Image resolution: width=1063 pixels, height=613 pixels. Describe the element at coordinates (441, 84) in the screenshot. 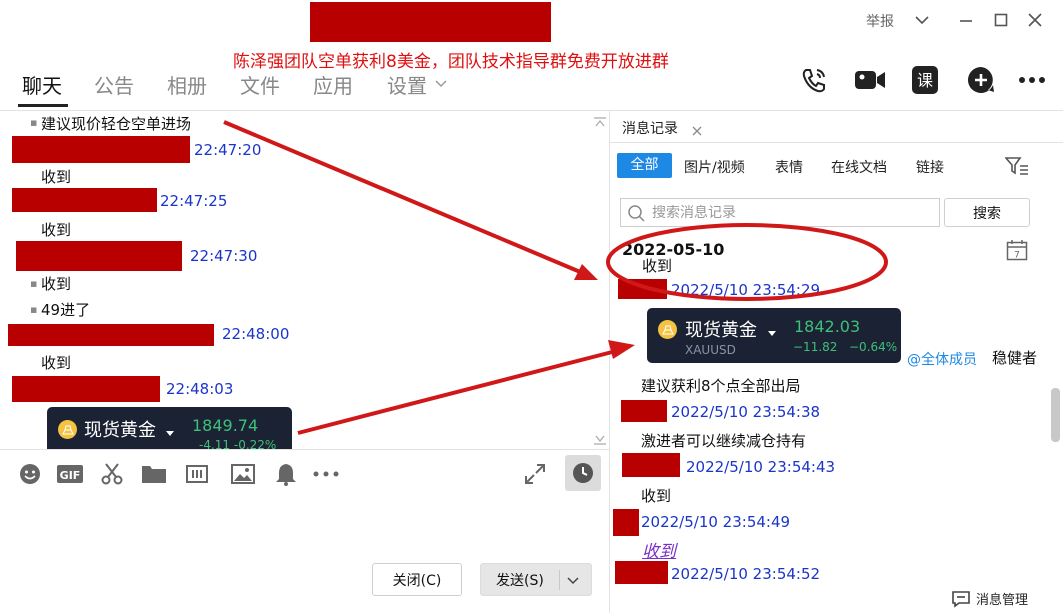

I see `settings-chevron-icon` at that location.